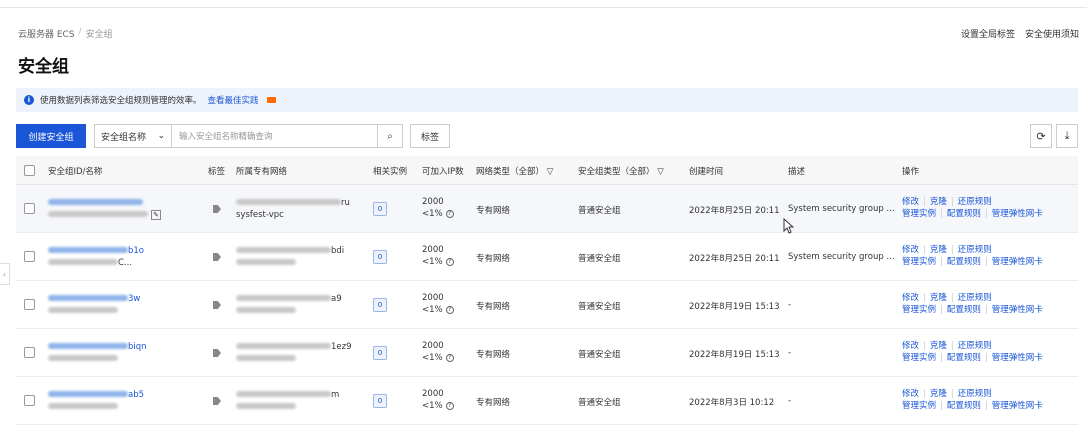 This screenshot has height=443, width=1087. I want to click on created-cell: 2022年8月3日 10:12, so click(732, 403).